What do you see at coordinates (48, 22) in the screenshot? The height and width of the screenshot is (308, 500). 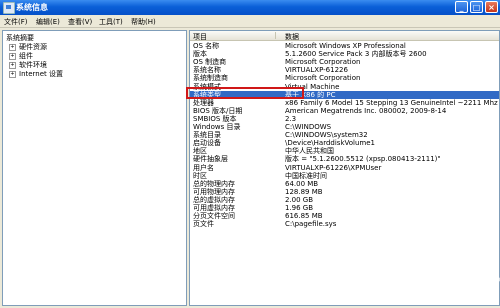 I see `menu-edit: 编辑(E)` at bounding box center [48, 22].